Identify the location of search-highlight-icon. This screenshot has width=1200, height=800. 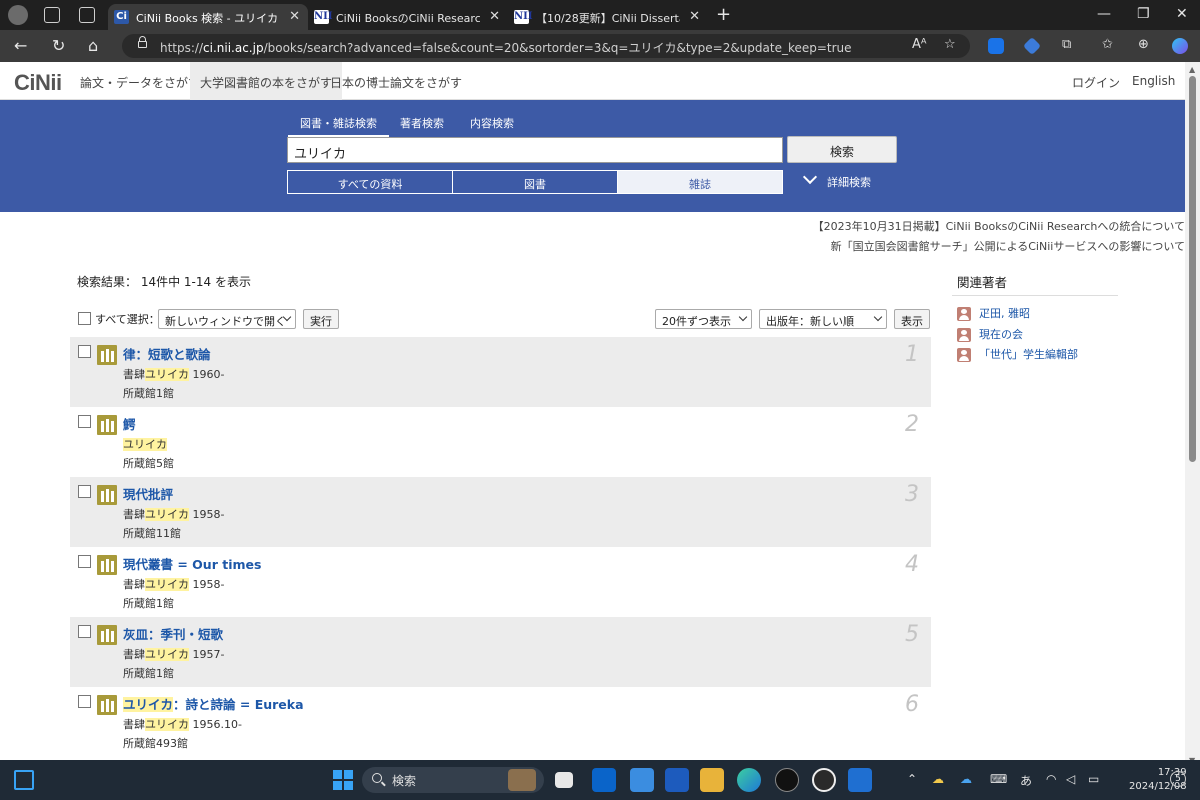
(522, 780).